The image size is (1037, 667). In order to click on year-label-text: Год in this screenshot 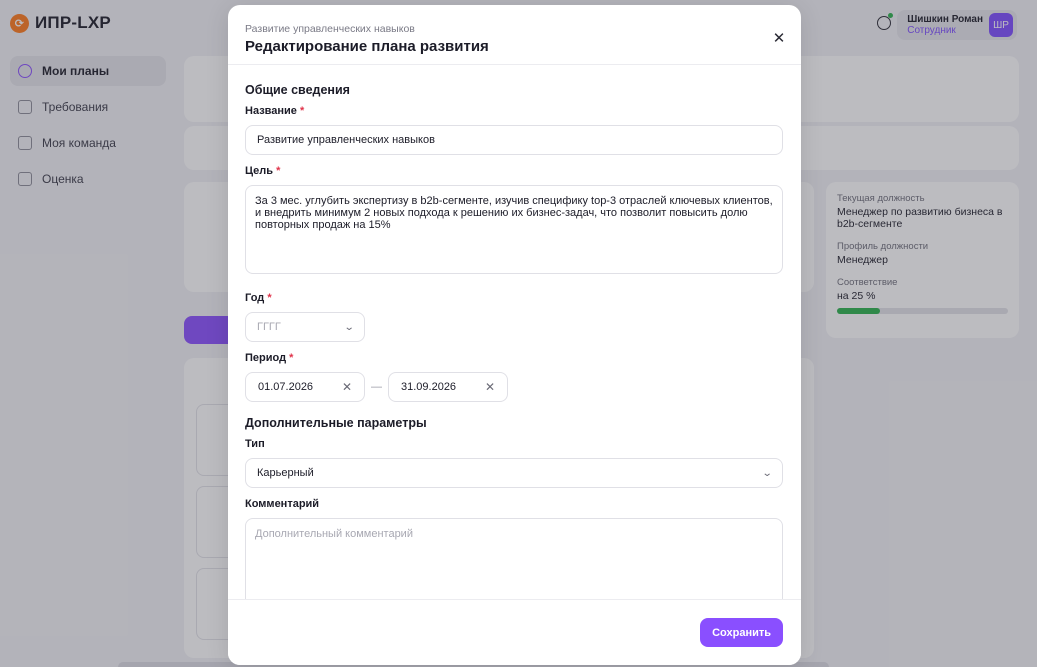, I will do `click(255, 298)`.